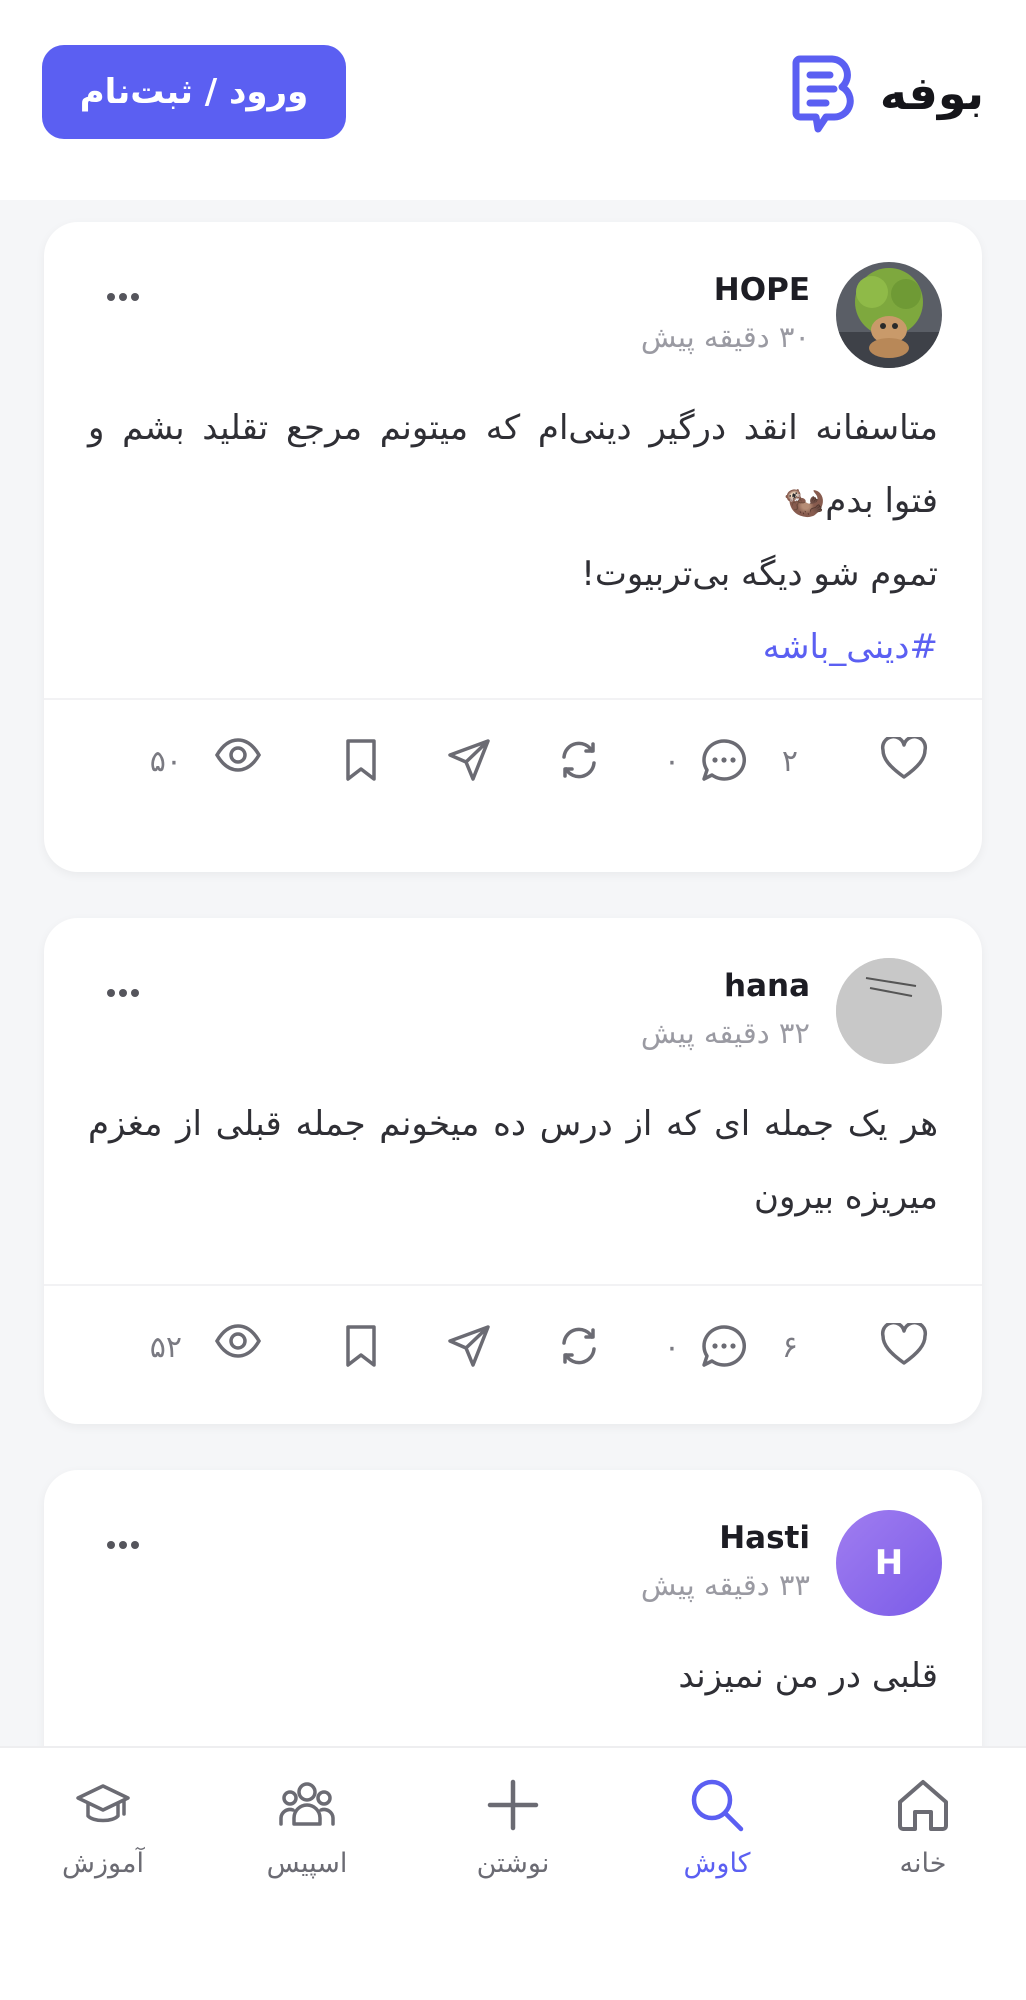 The width and height of the screenshot is (1026, 2000). I want to click on nav-learn: آموزش, so click(103, 1827).